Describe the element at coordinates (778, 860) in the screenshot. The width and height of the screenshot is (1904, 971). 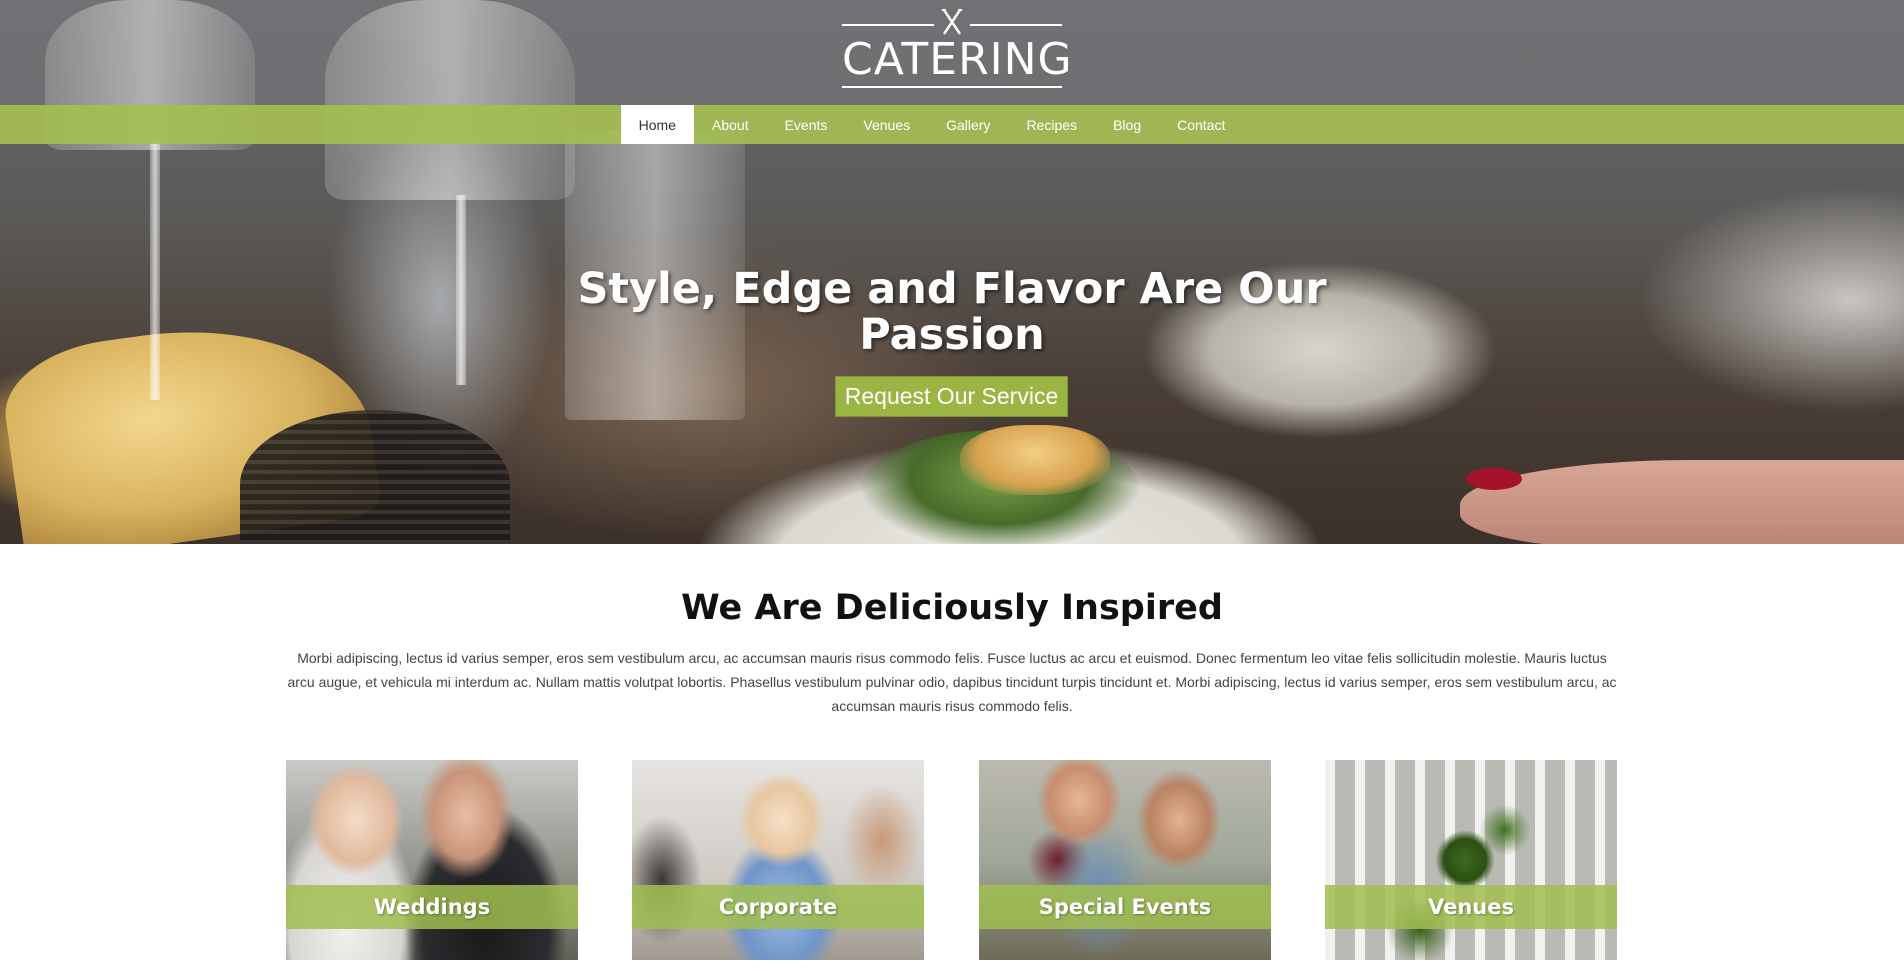
I see `card-corporate: Corporate` at that location.